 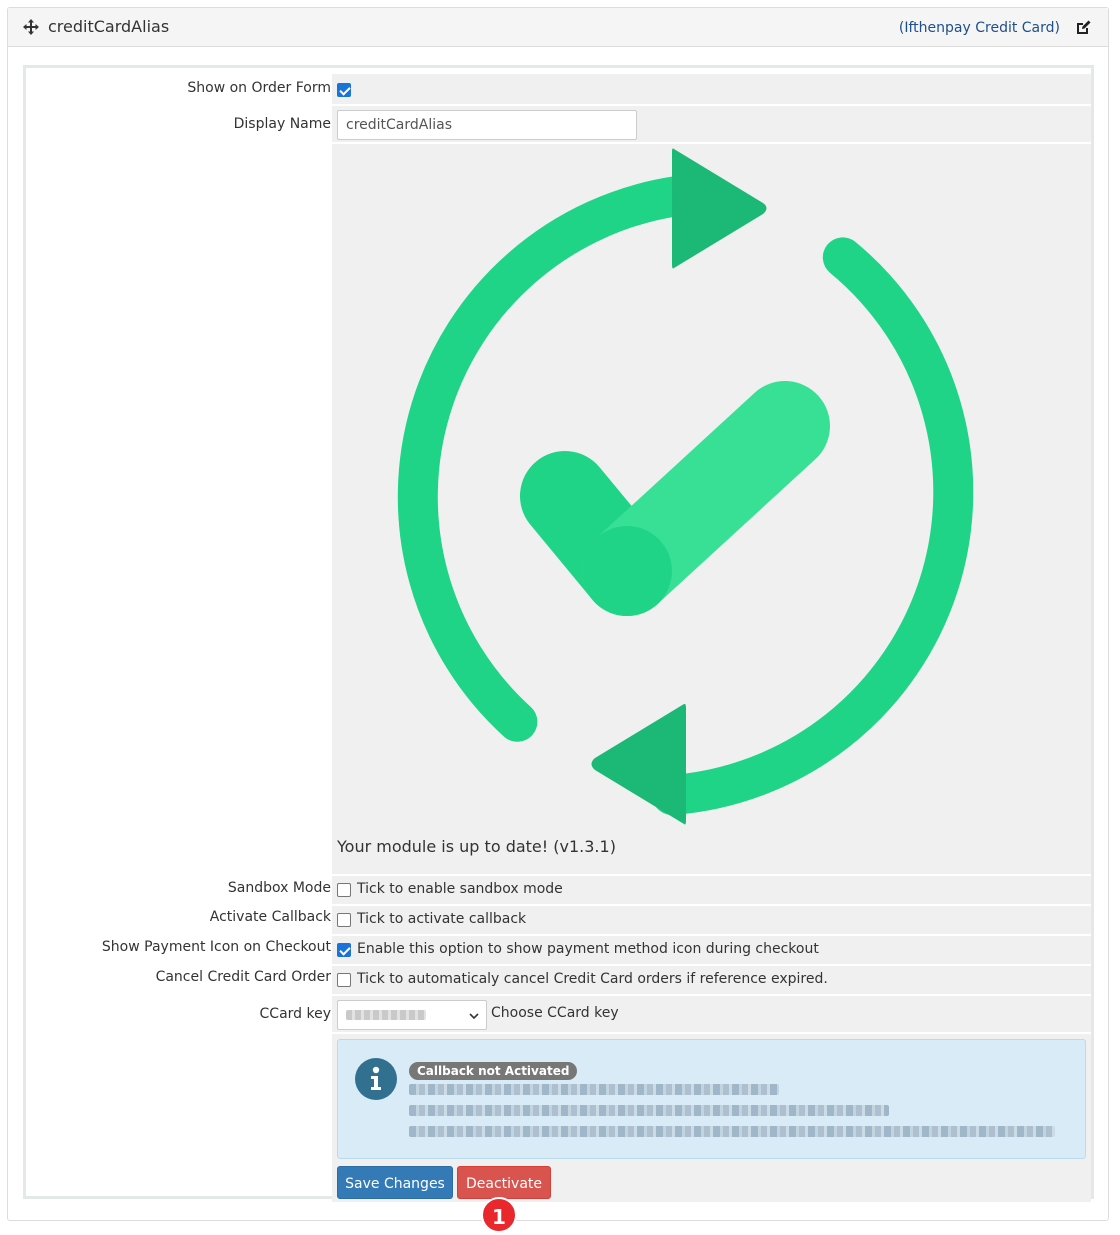 What do you see at coordinates (499, 1215) in the screenshot?
I see `step-marker: 1` at bounding box center [499, 1215].